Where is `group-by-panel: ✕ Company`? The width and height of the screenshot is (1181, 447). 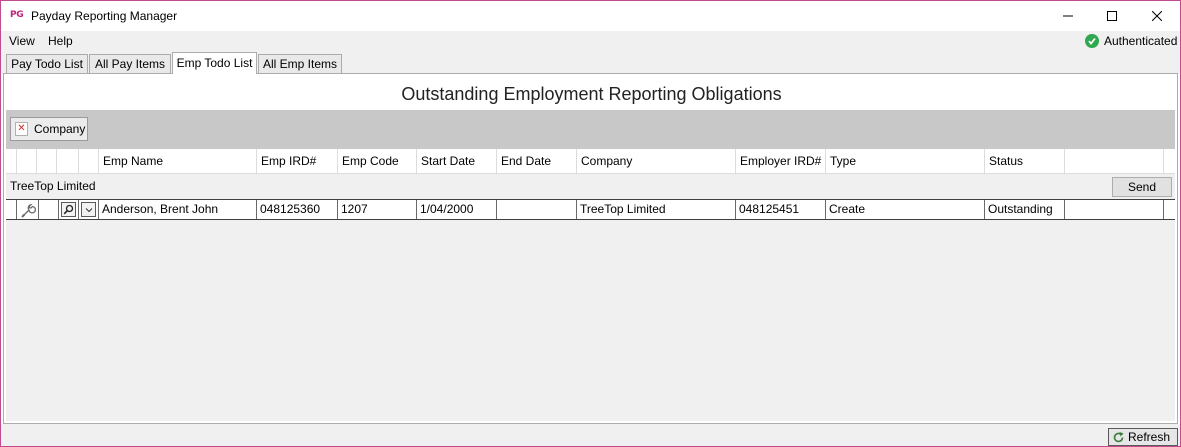
group-by-panel: ✕ Company is located at coordinates (590, 129).